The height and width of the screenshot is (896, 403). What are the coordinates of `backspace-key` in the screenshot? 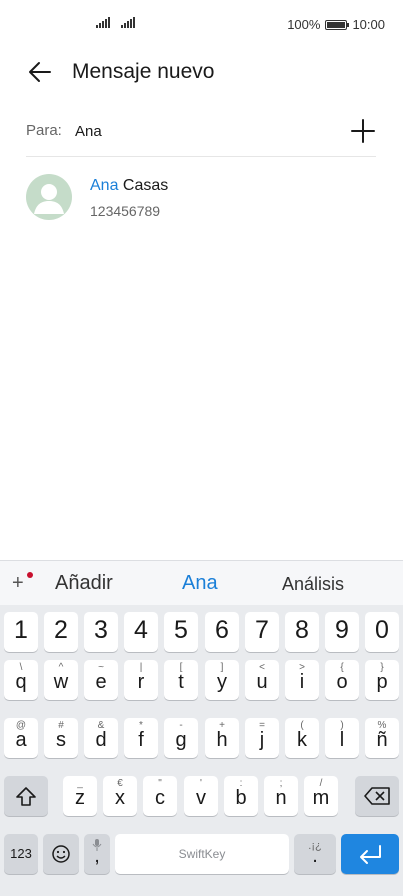 It's located at (377, 796).